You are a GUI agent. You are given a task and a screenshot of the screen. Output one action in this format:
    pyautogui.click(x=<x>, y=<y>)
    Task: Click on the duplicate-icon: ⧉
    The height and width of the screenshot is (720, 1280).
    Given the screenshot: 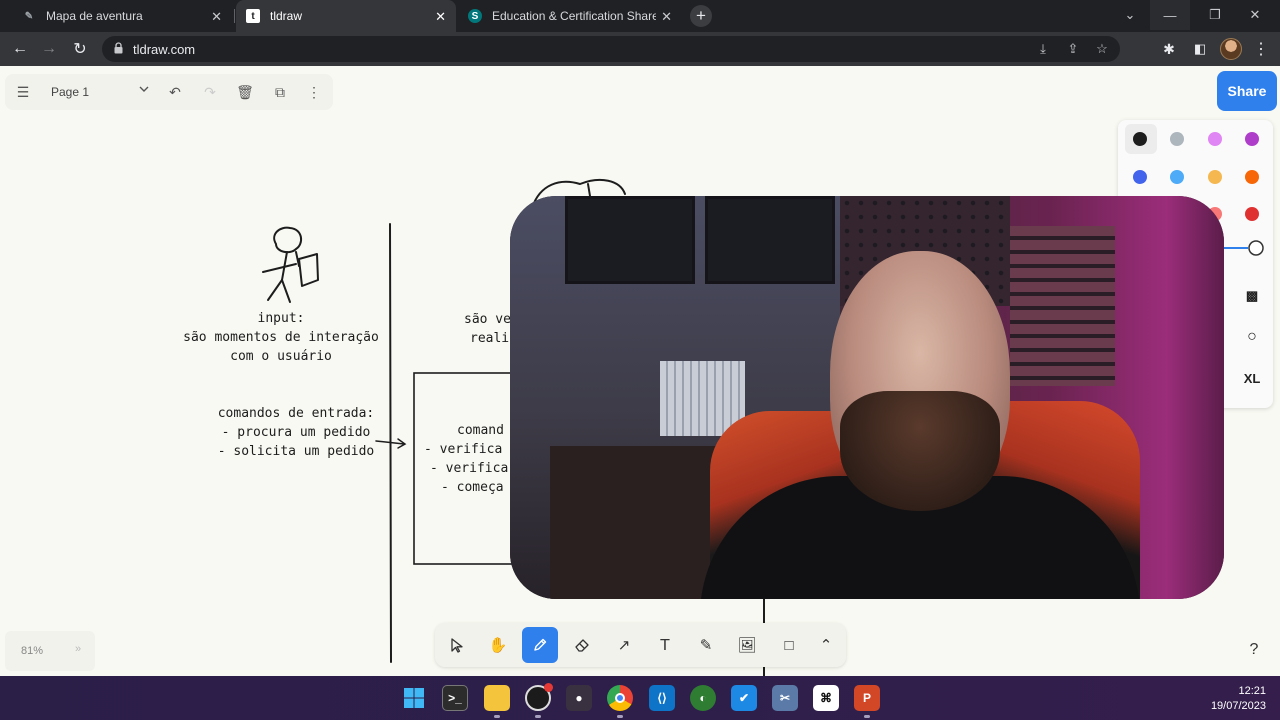 What is the action you would take?
    pyautogui.click(x=280, y=92)
    